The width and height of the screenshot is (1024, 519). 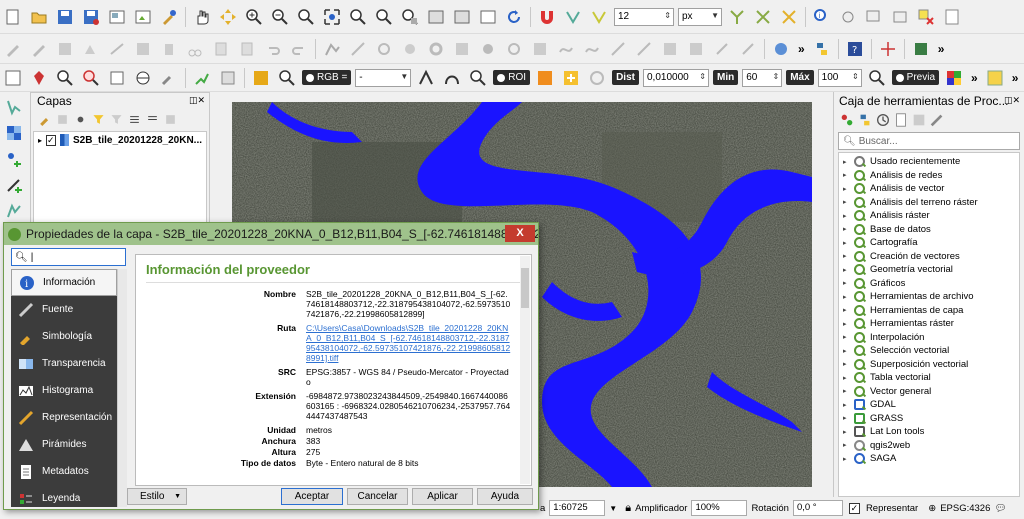 I want to click on results-viewer-icon, so click(x=901, y=120).